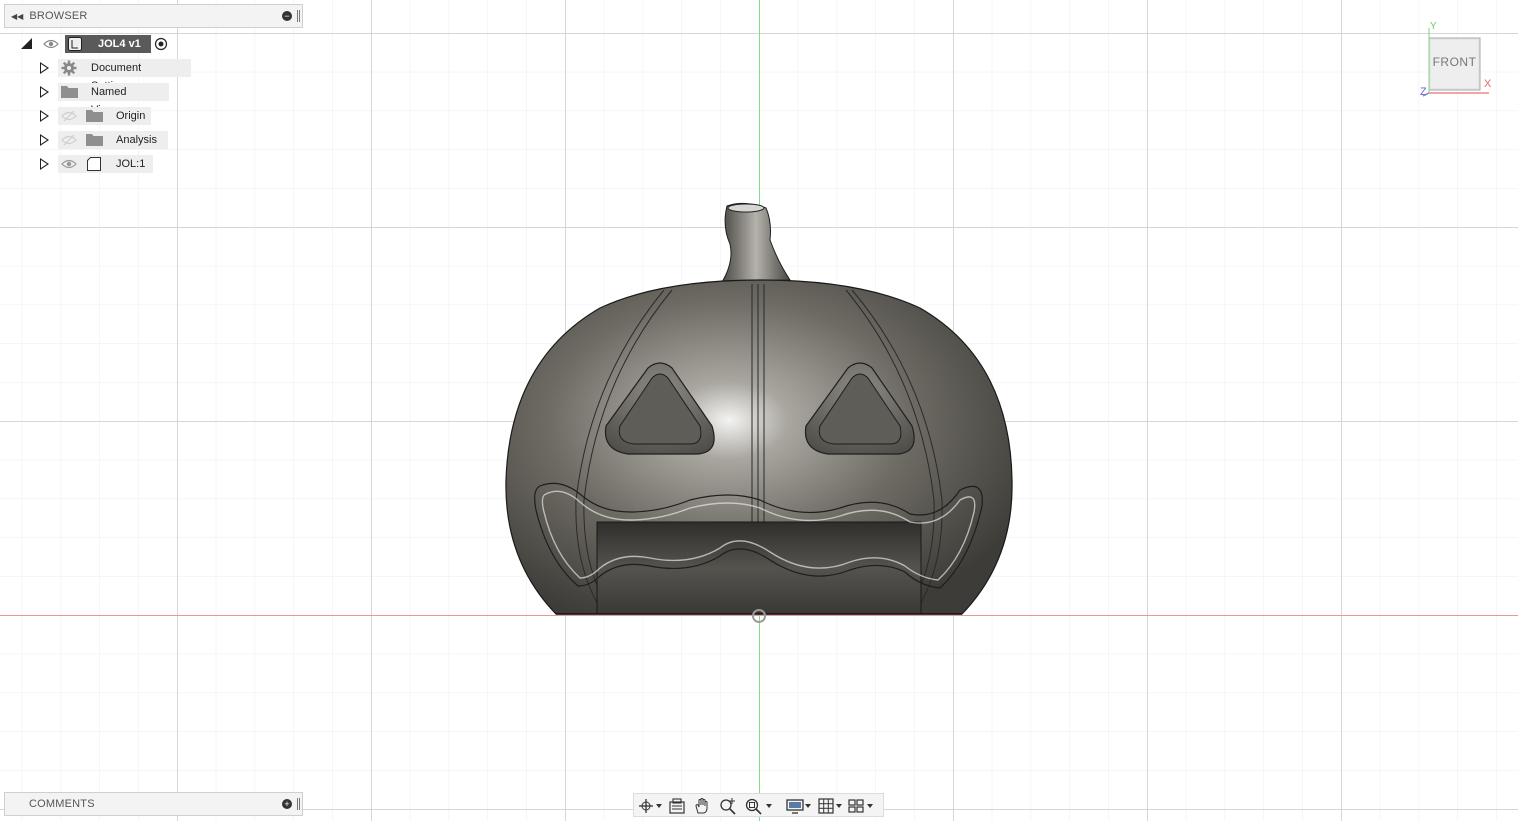  I want to click on zoom-icon, so click(728, 806).